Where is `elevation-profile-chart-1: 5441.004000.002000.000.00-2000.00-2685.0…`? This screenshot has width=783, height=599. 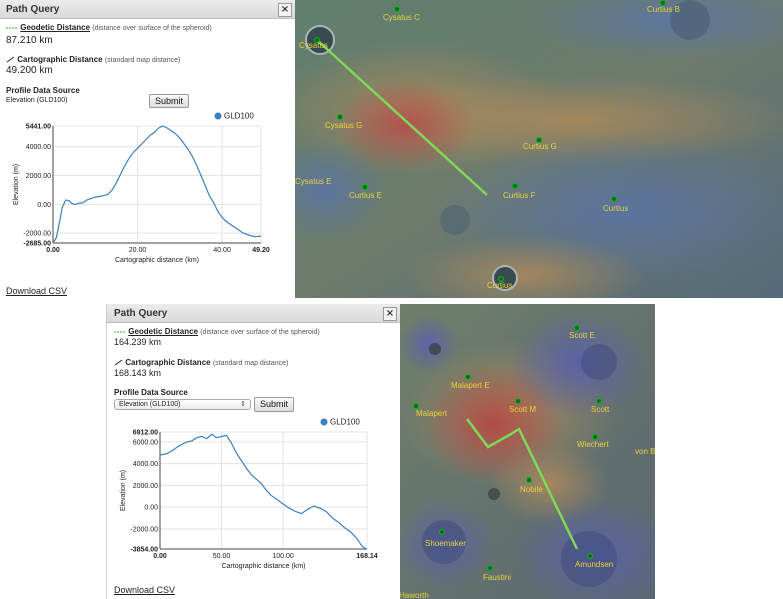
elevation-profile-chart-1: 5441.004000.002000.000.00-2000.00-2685.0… is located at coordinates (141, 188).